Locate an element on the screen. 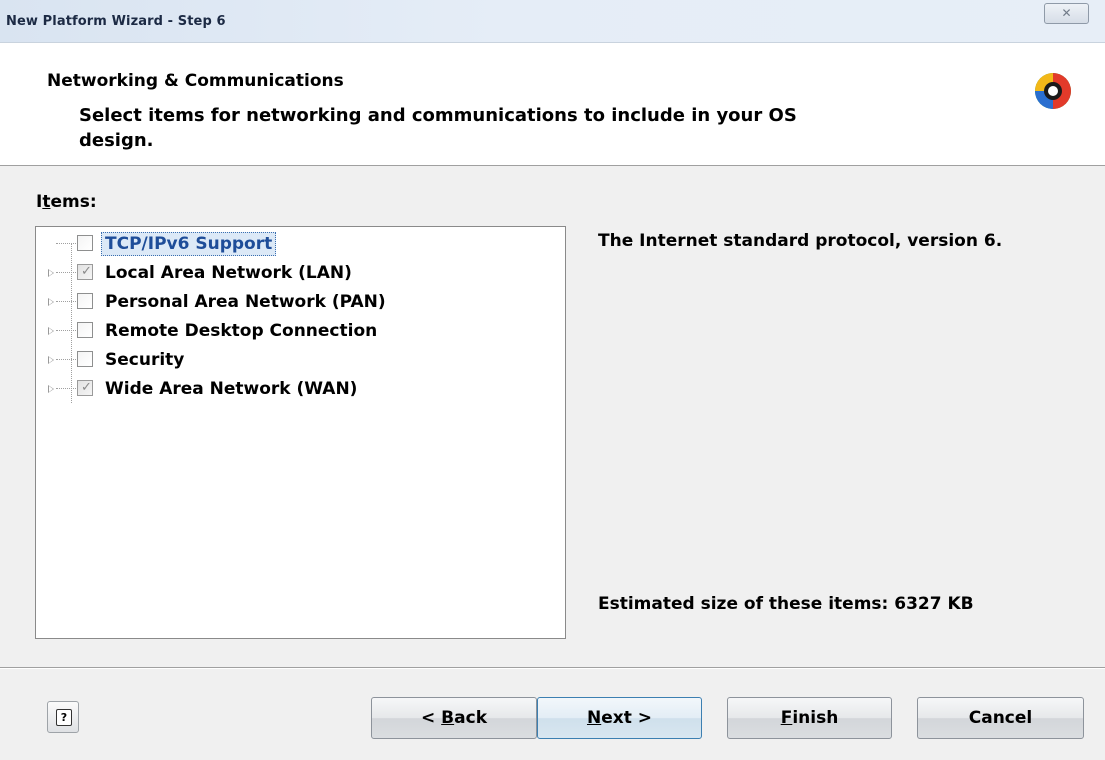 The width and height of the screenshot is (1105, 760). tree-item-lan: ✓ Local Area Network (LAN) is located at coordinates (296, 273).